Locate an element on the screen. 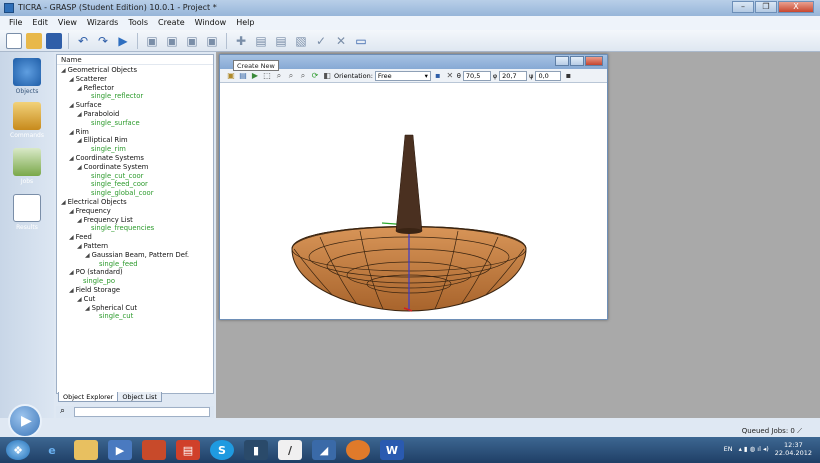 The image size is (820, 463). nav-objects: Objects is located at coordinates (27, 76).